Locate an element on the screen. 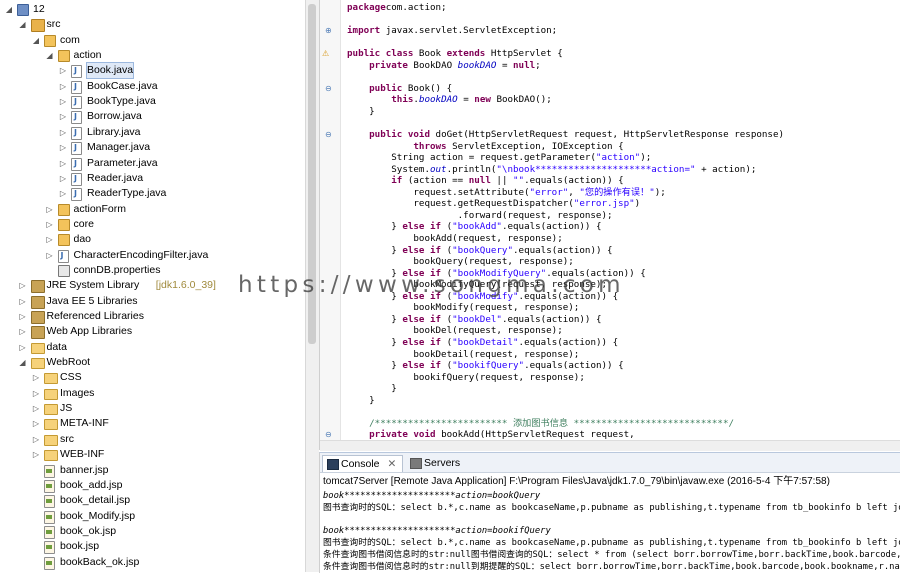  code-token: bookDAO is located at coordinates (477, 65).